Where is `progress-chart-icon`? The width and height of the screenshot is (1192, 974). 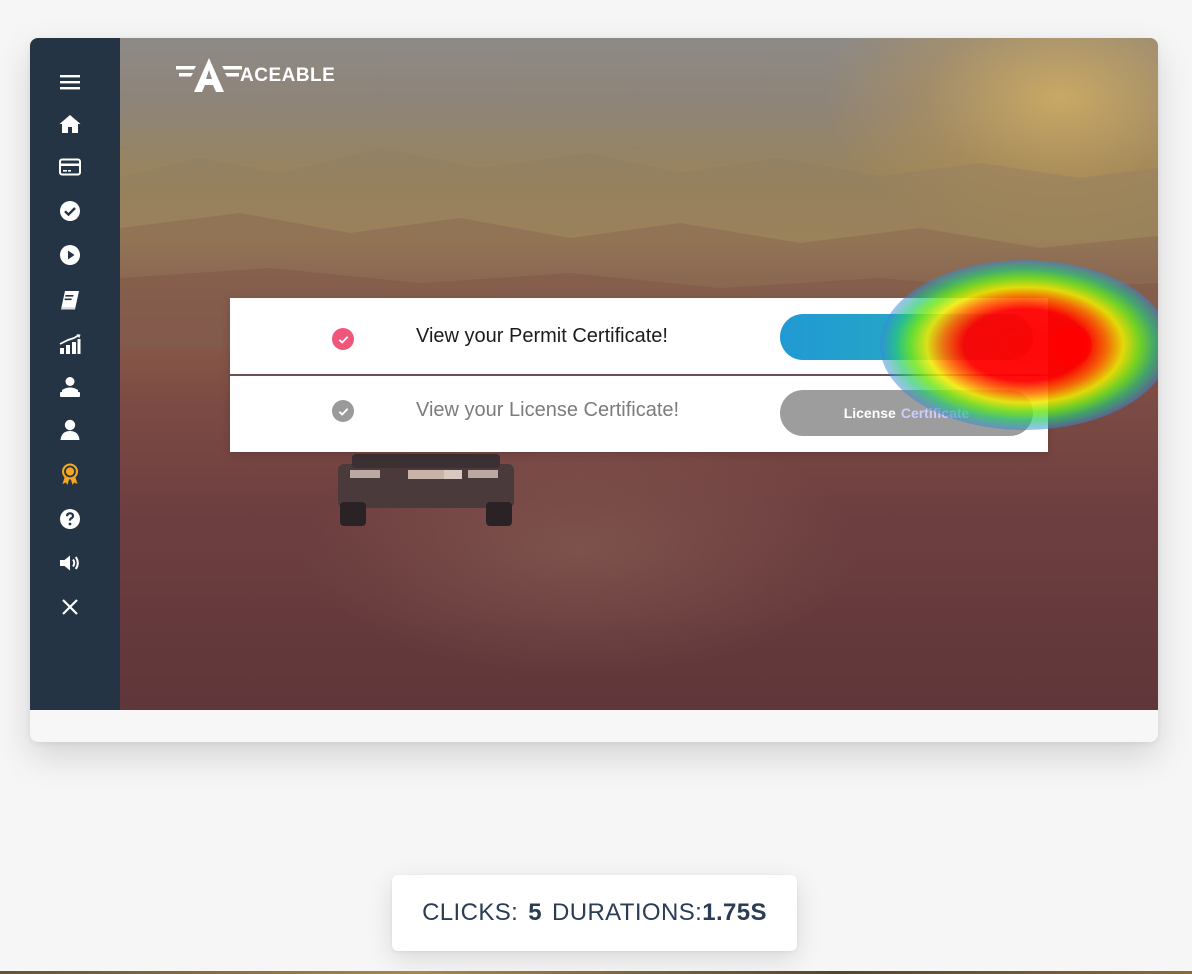 progress-chart-icon is located at coordinates (70, 344).